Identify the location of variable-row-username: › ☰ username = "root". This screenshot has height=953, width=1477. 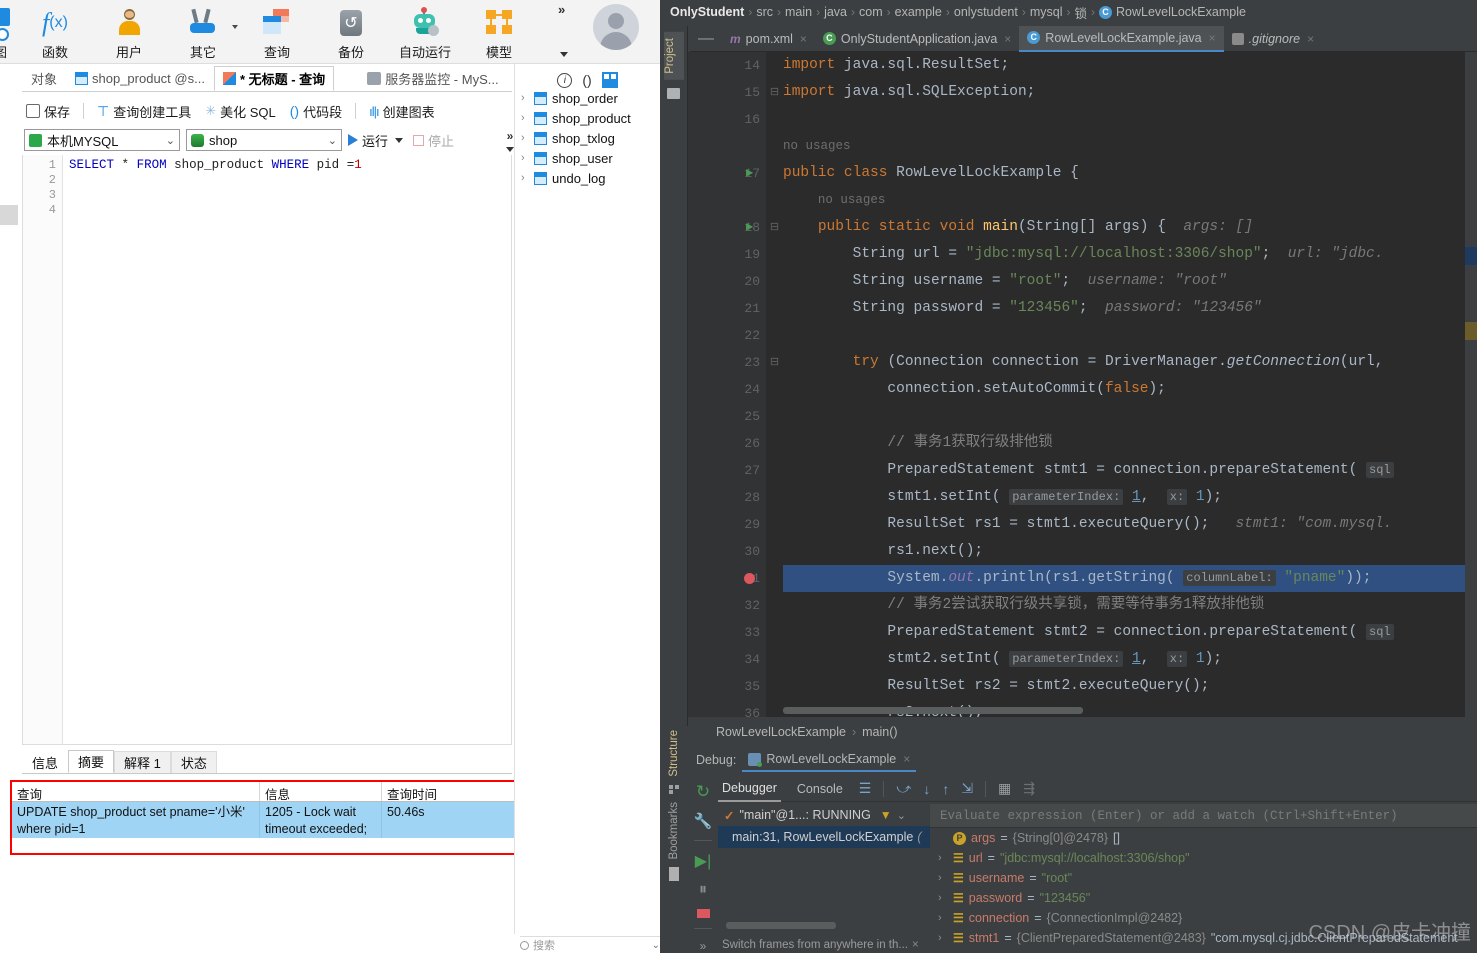
(1203, 878).